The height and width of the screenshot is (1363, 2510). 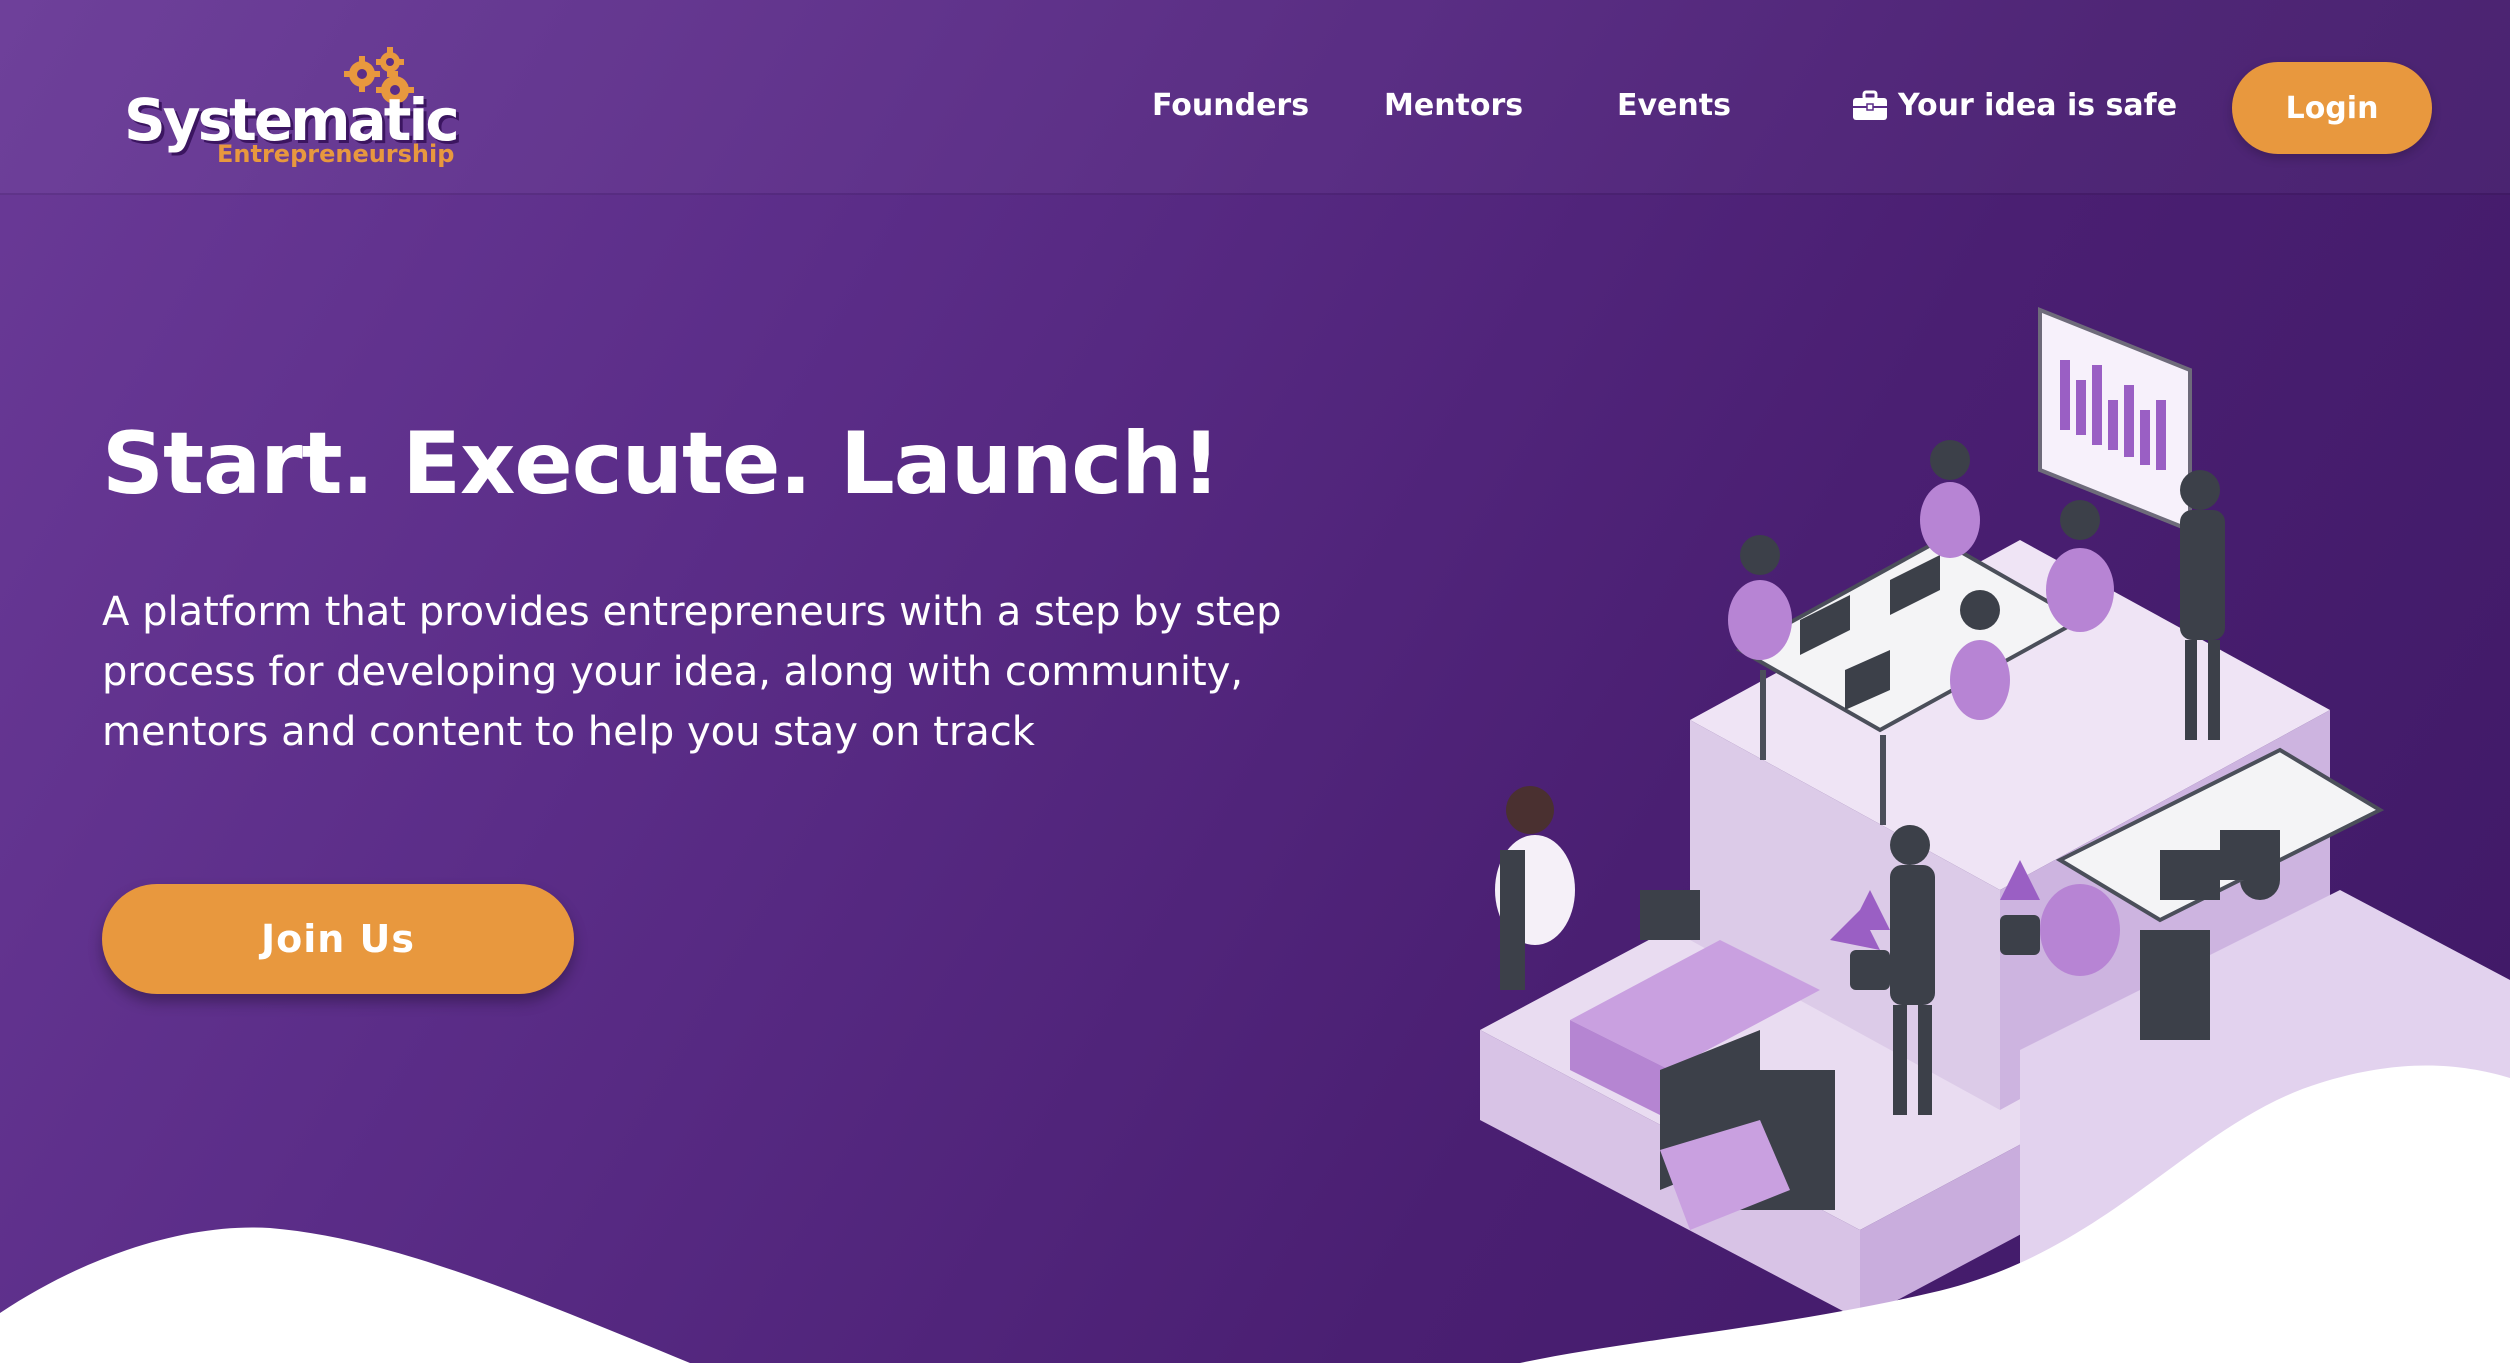 What do you see at coordinates (1230, 105) in the screenshot?
I see `nav-founders: Founders` at bounding box center [1230, 105].